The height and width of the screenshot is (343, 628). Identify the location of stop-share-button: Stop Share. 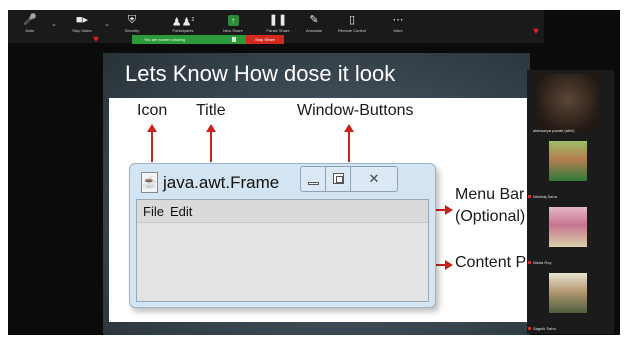
(265, 39).